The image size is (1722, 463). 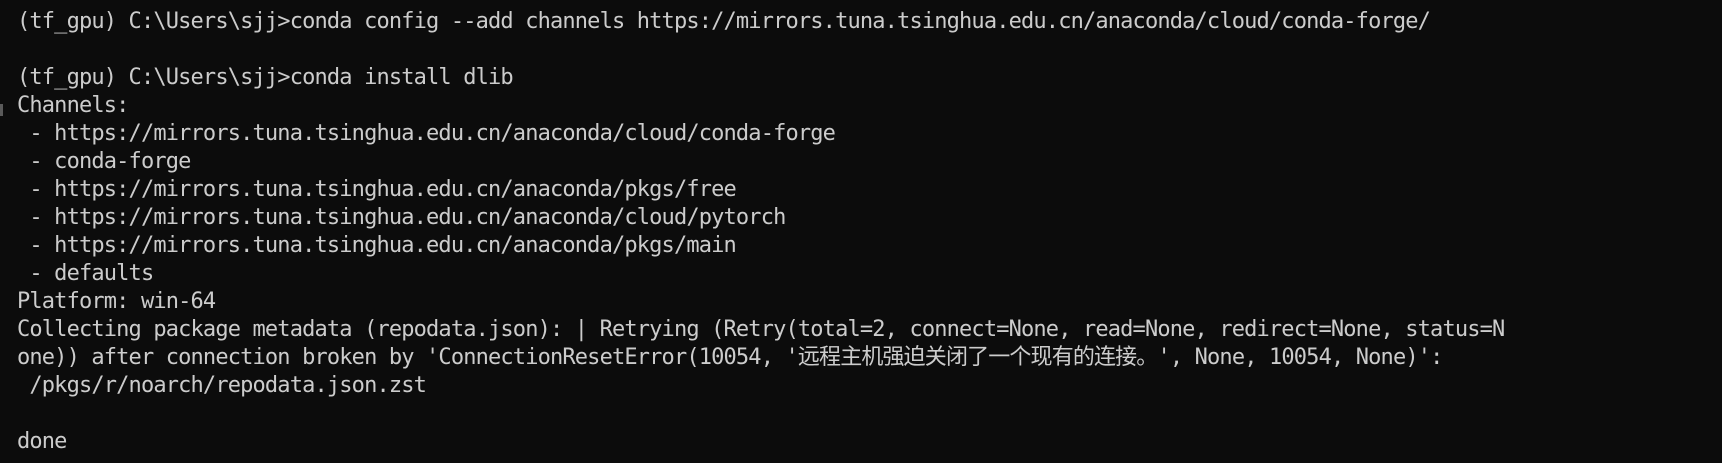 I want to click on channels-header: Channels:, so click(x=73, y=105).